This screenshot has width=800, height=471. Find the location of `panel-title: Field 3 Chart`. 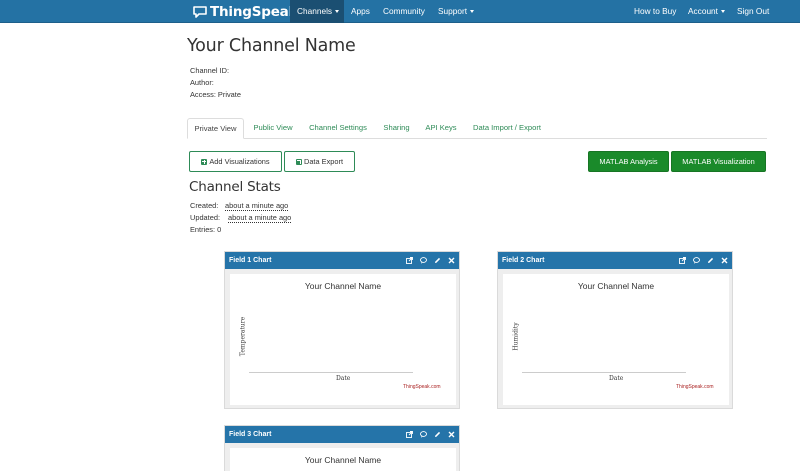

panel-title: Field 3 Chart is located at coordinates (250, 434).